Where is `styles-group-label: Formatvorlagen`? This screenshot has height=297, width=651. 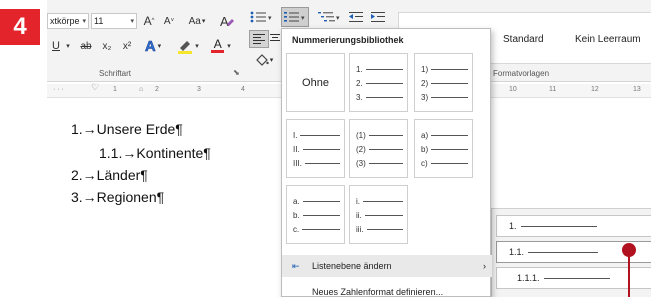 styles-group-label: Formatvorlagen is located at coordinates (521, 73).